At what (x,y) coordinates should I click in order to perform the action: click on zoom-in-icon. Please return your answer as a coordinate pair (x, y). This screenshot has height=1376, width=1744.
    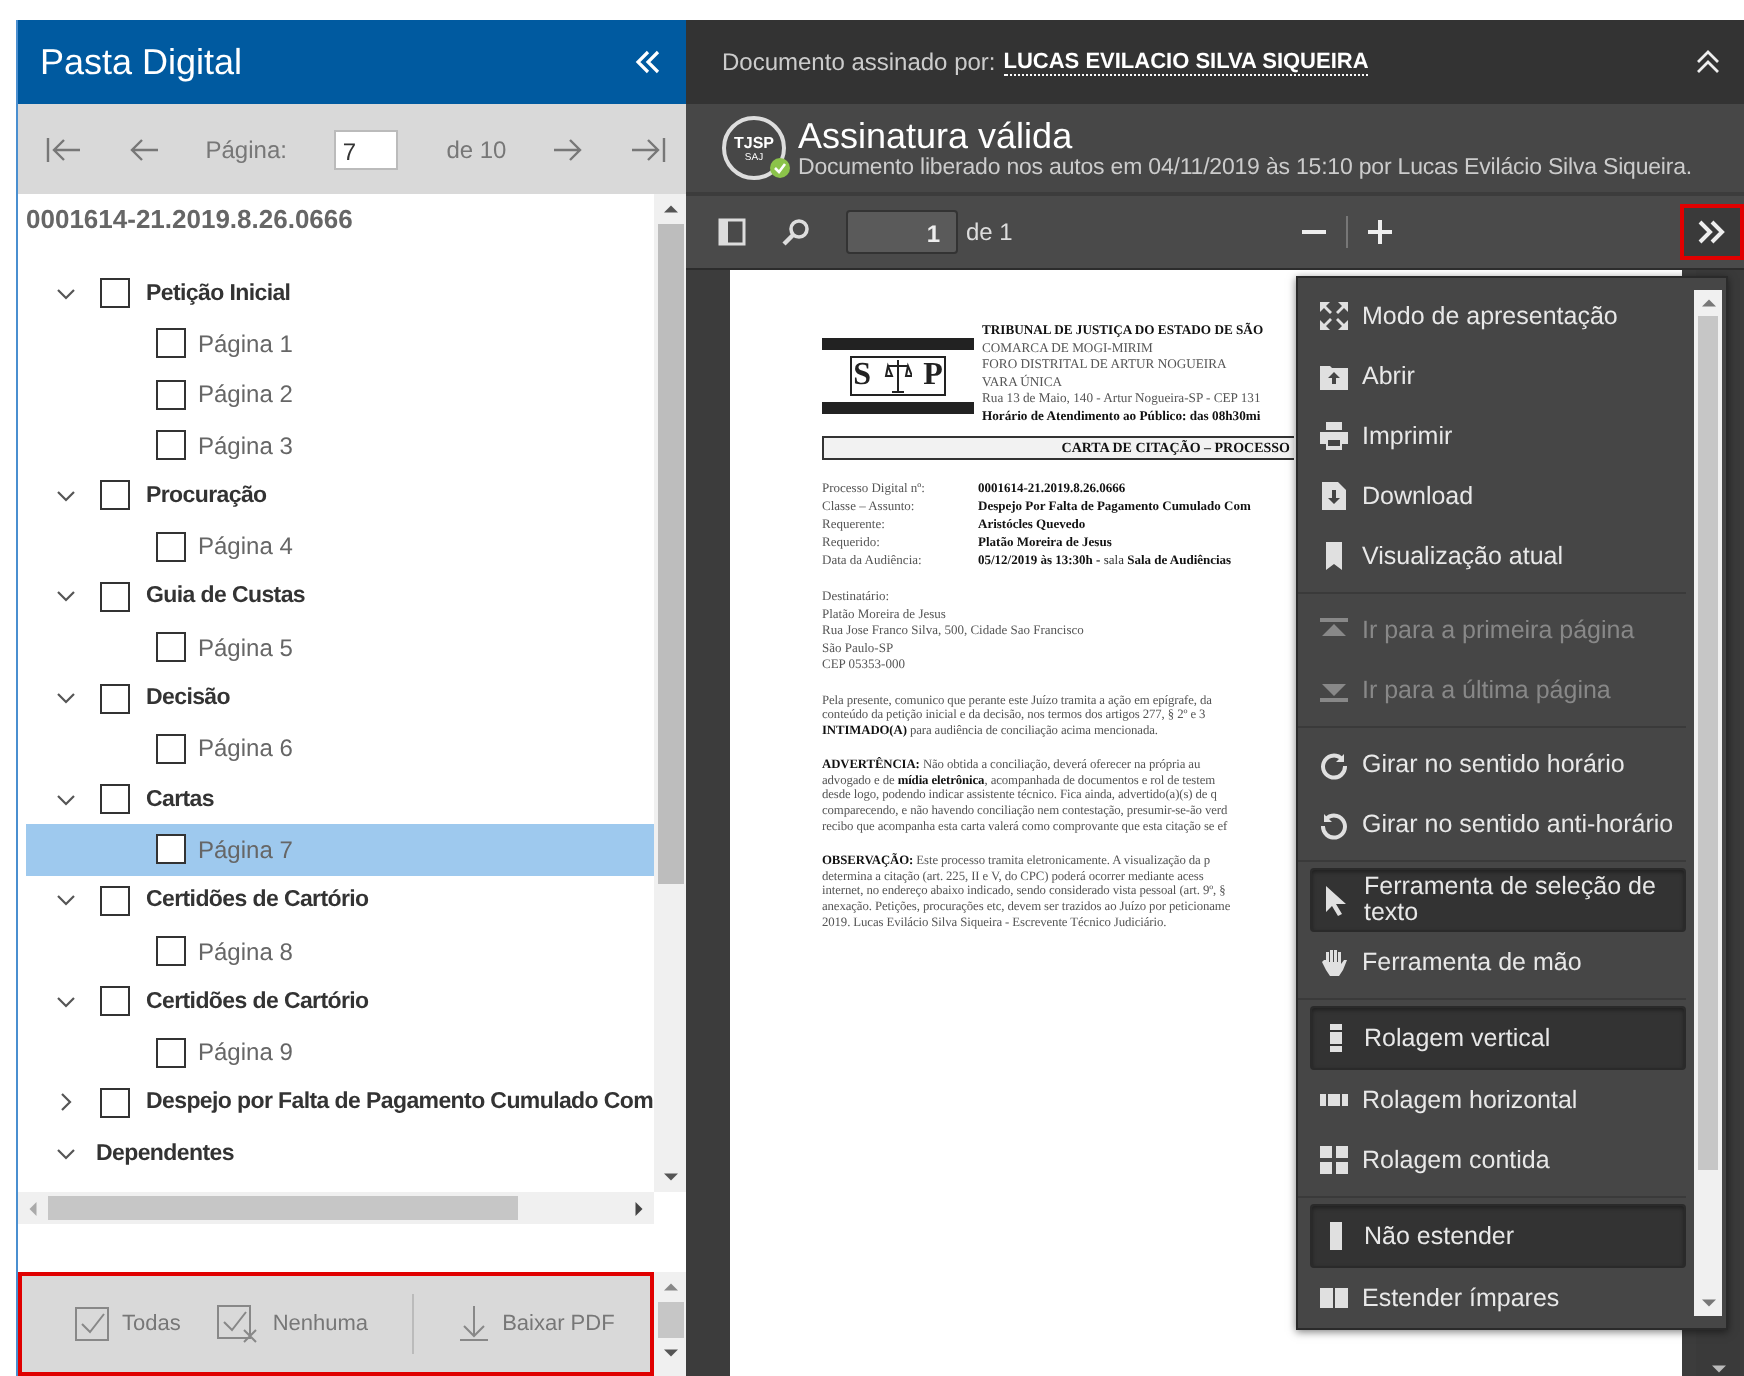
    Looking at the image, I should click on (1379, 232).